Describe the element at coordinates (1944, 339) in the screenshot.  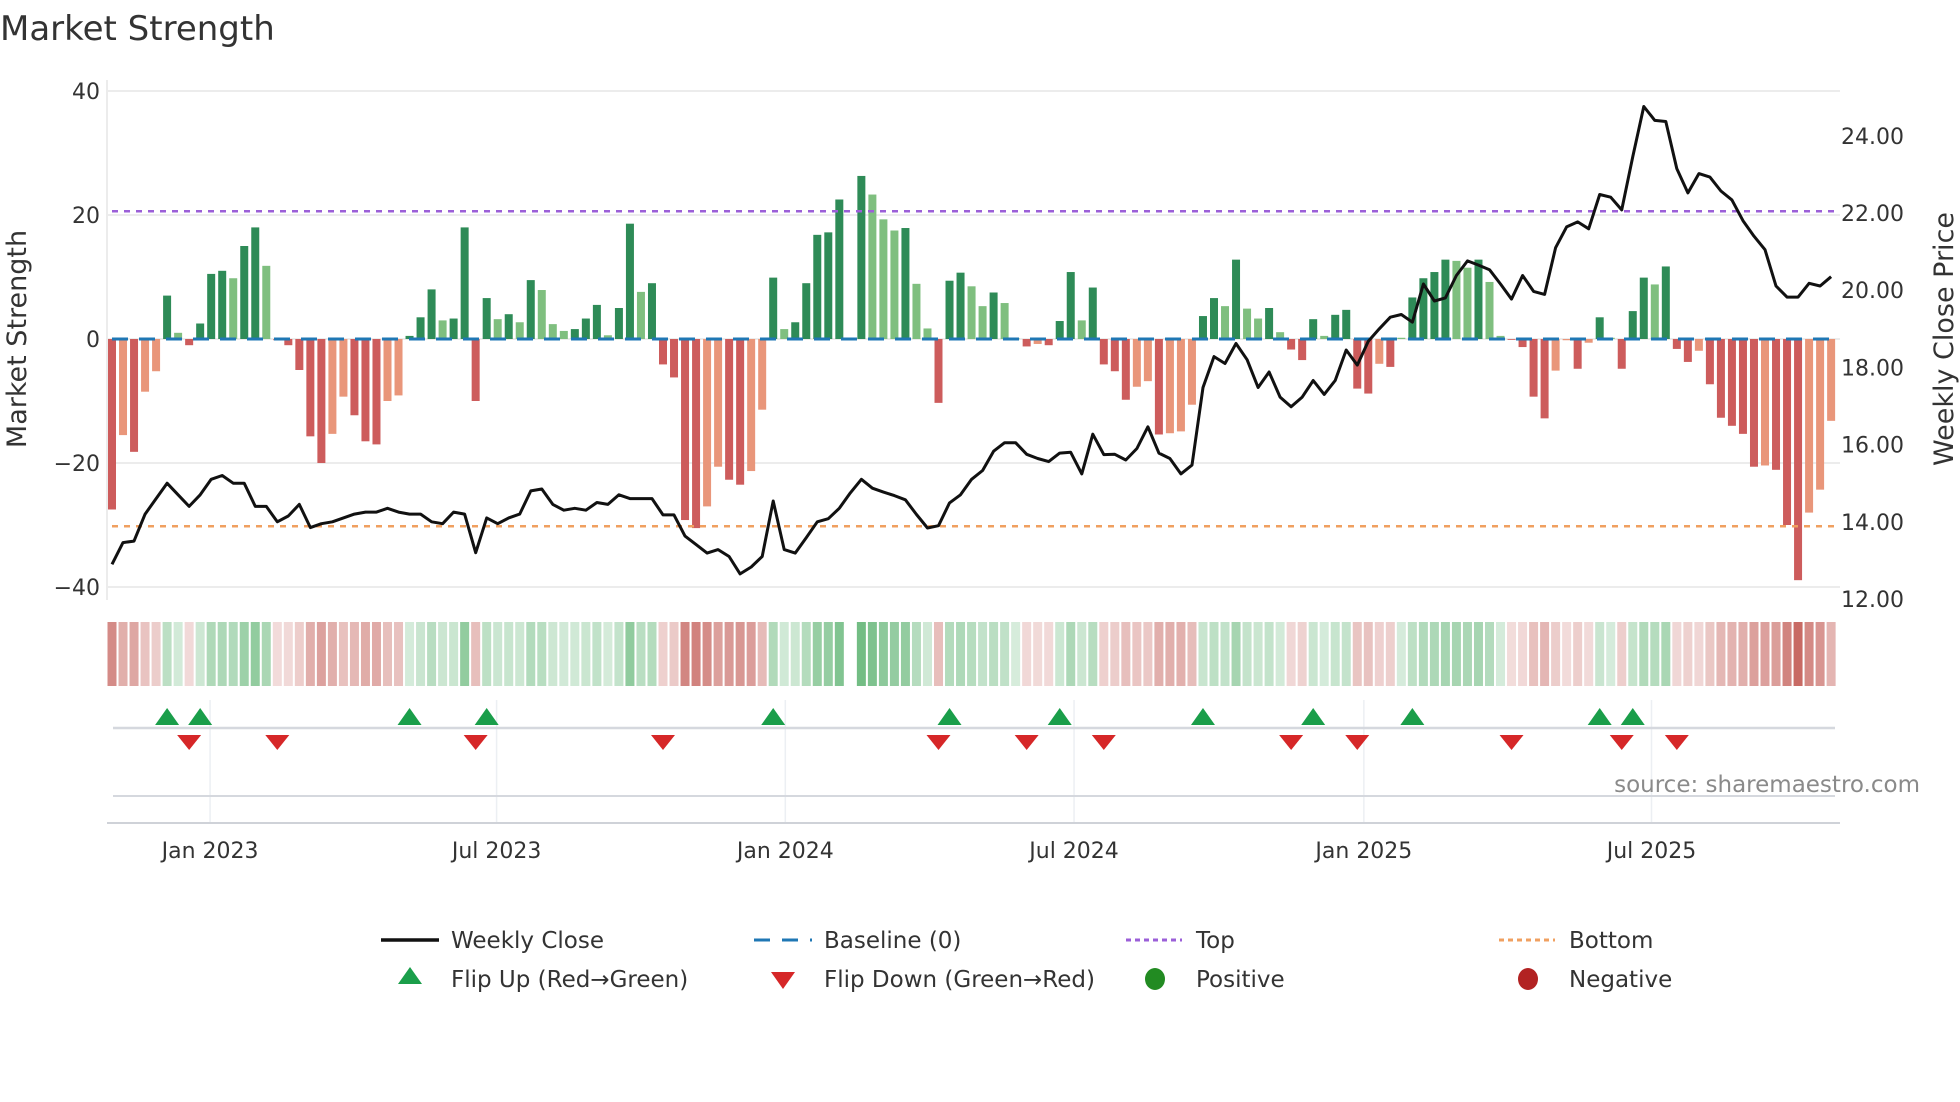
I see `y-axis-label-right: Weekly Close Price` at that location.